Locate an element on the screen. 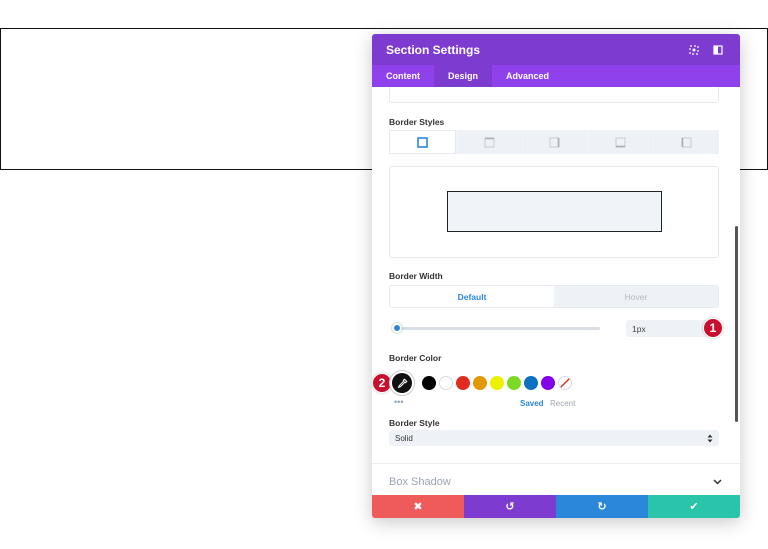 The width and height of the screenshot is (768, 549). chevron-down-icon is located at coordinates (717, 482).